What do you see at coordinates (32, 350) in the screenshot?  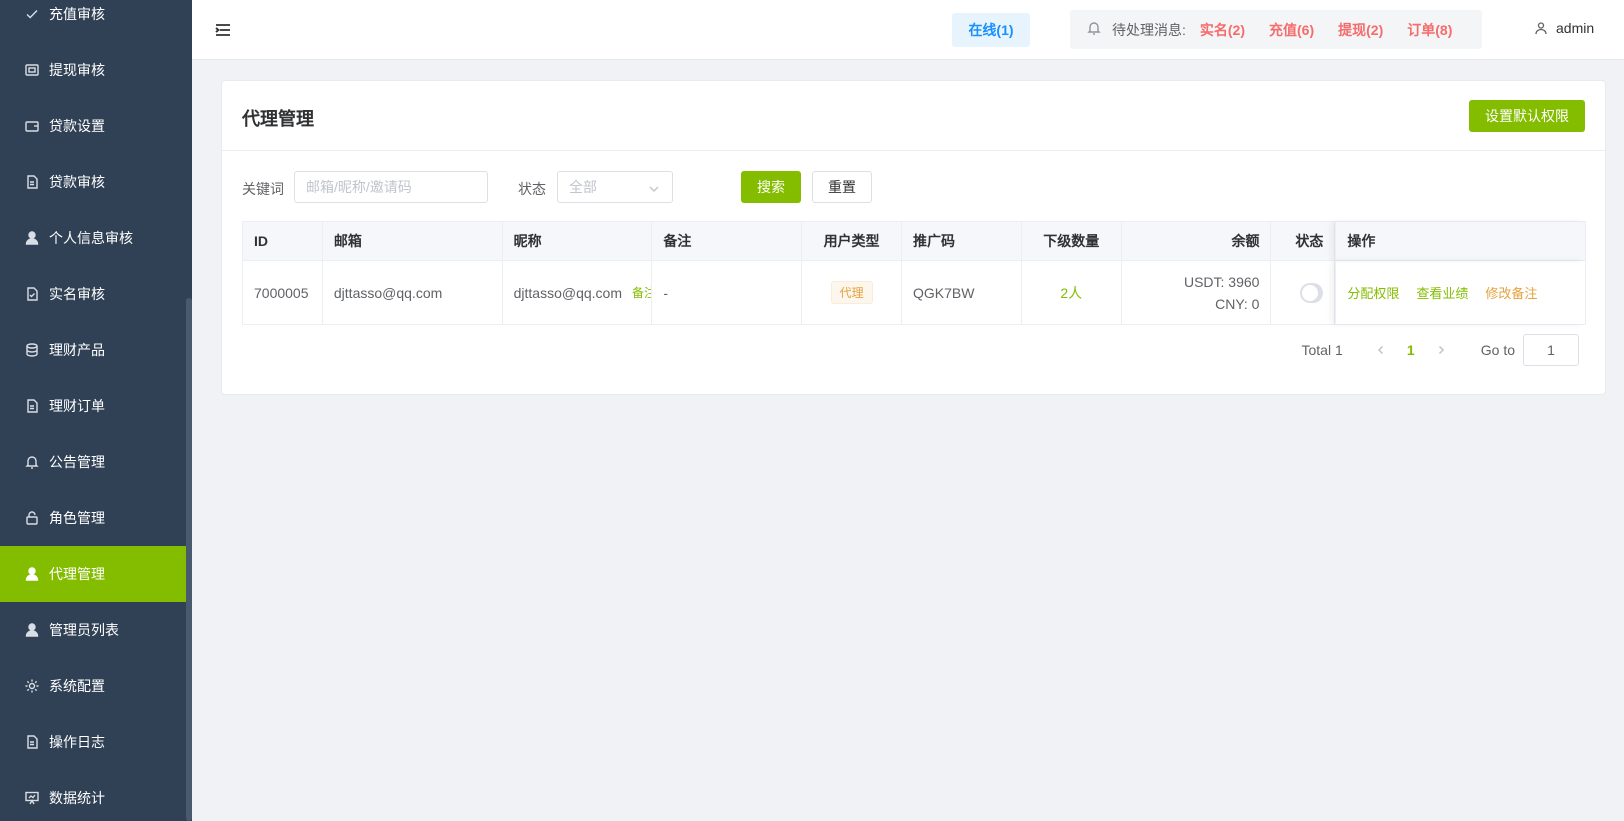 I see `coins-icon` at bounding box center [32, 350].